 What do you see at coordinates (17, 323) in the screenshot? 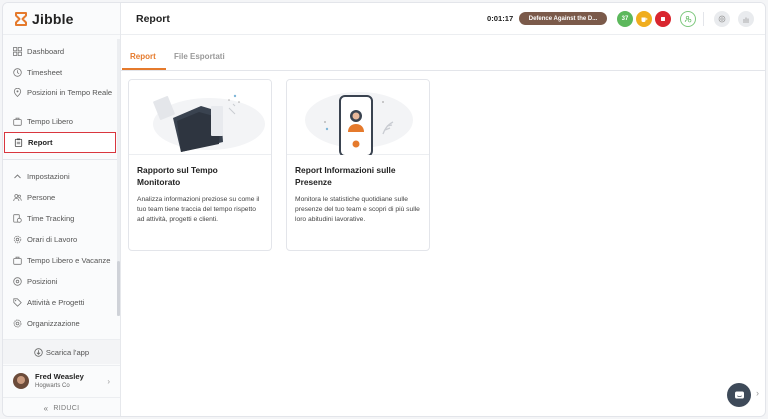
I see `gear-icon` at bounding box center [17, 323].